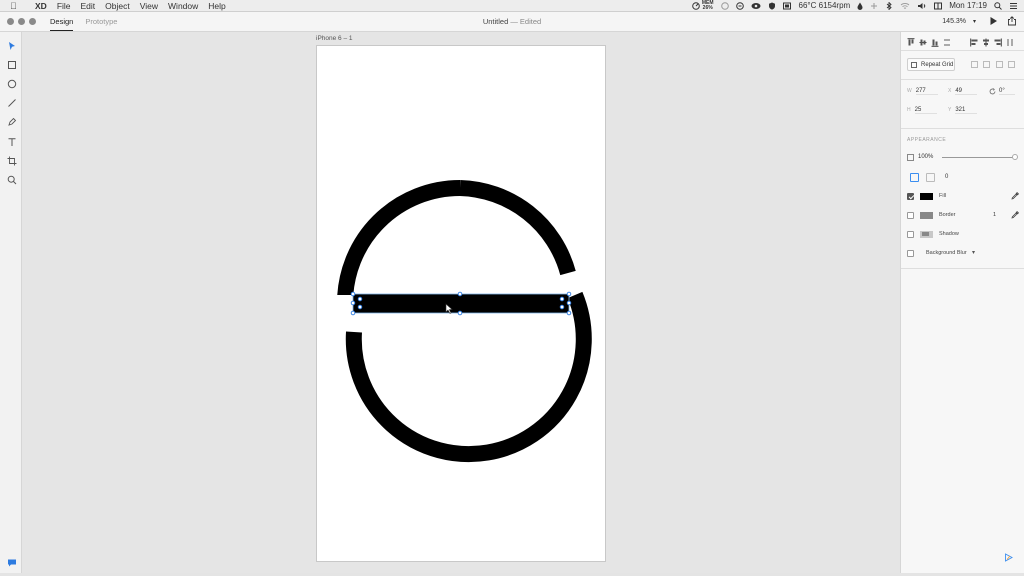 This screenshot has height=576, width=1024. Describe the element at coordinates (64, 6) in the screenshot. I see `menu-file: File` at that location.